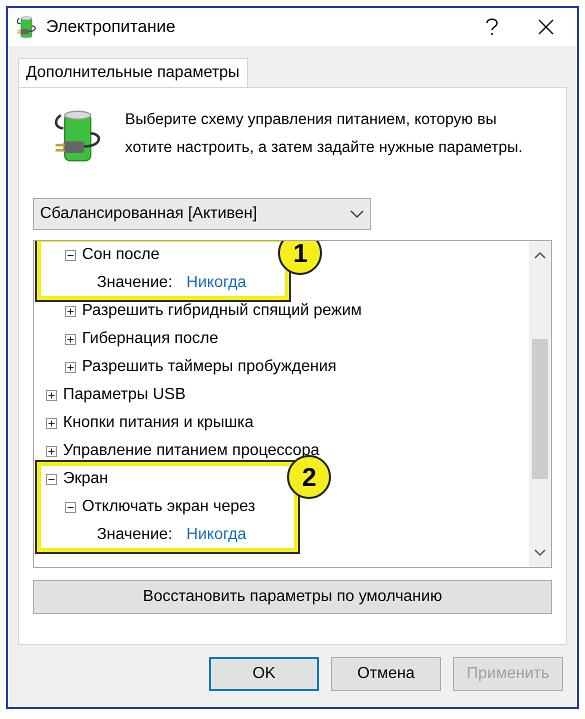 Image resolution: width=585 pixels, height=719 pixels. What do you see at coordinates (111, 27) in the screenshot?
I see `window-title: Электропитание` at bounding box center [111, 27].